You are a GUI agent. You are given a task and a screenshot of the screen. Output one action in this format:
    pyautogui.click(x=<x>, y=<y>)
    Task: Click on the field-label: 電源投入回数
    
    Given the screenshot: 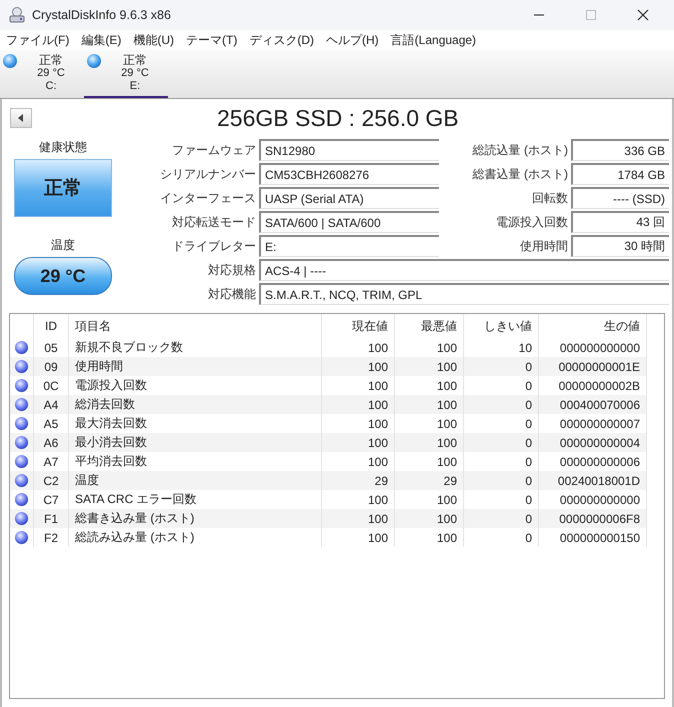 What is the action you would take?
    pyautogui.click(x=531, y=222)
    